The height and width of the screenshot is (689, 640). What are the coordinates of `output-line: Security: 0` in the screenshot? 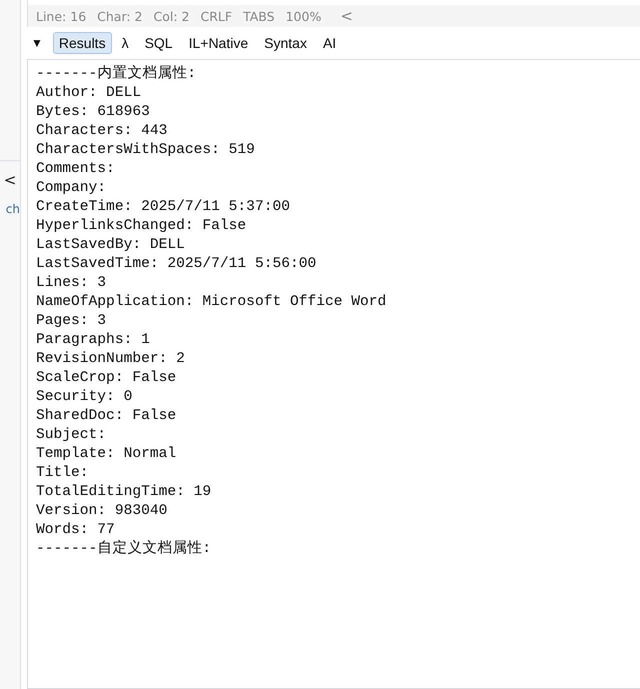 It's located at (85, 397).